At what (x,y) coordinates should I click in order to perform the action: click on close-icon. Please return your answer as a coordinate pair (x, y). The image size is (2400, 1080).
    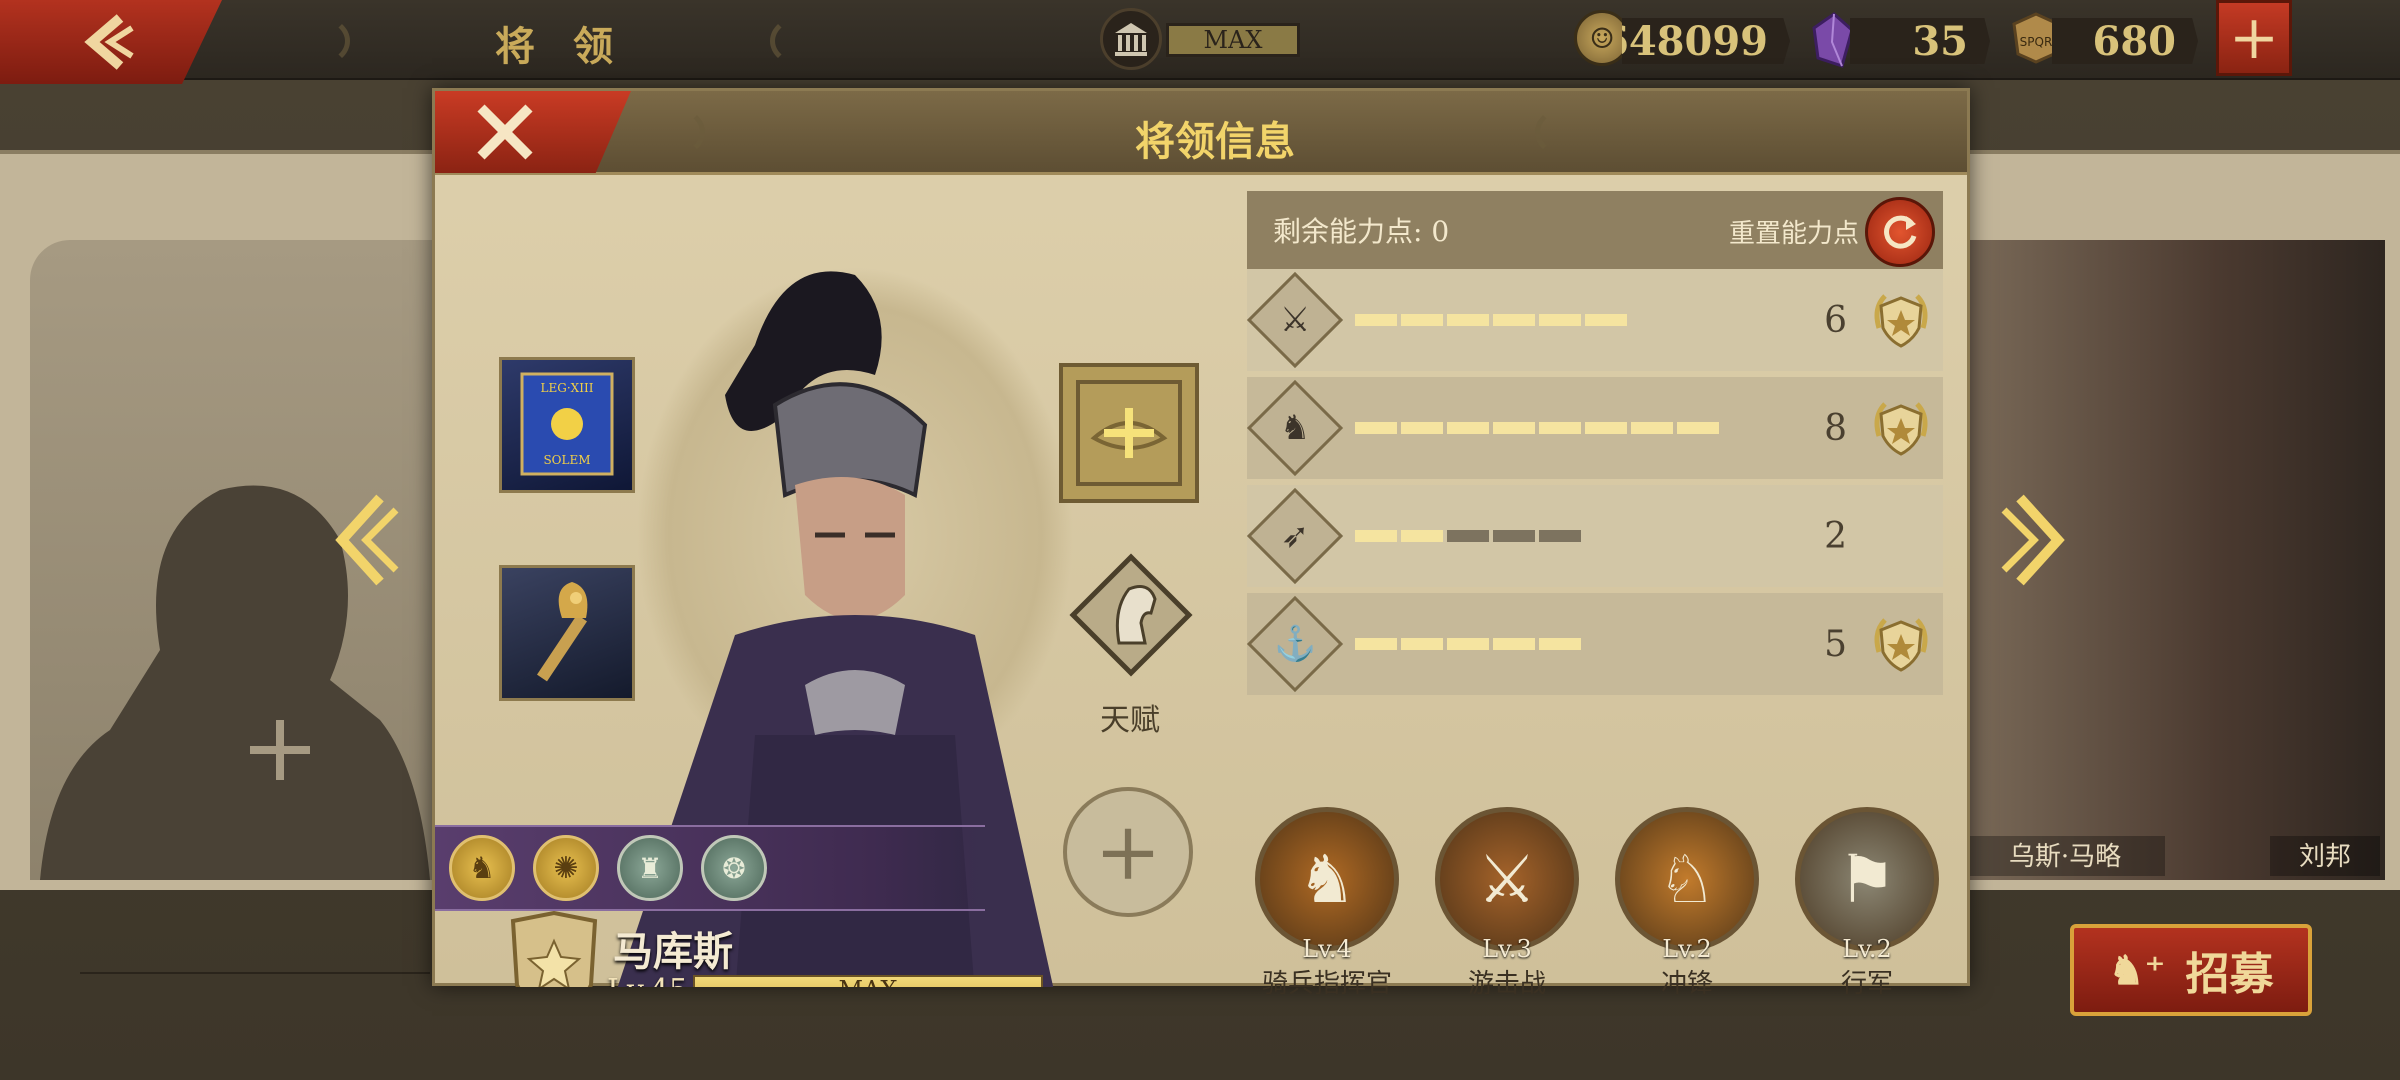
    Looking at the image, I should click on (505, 132).